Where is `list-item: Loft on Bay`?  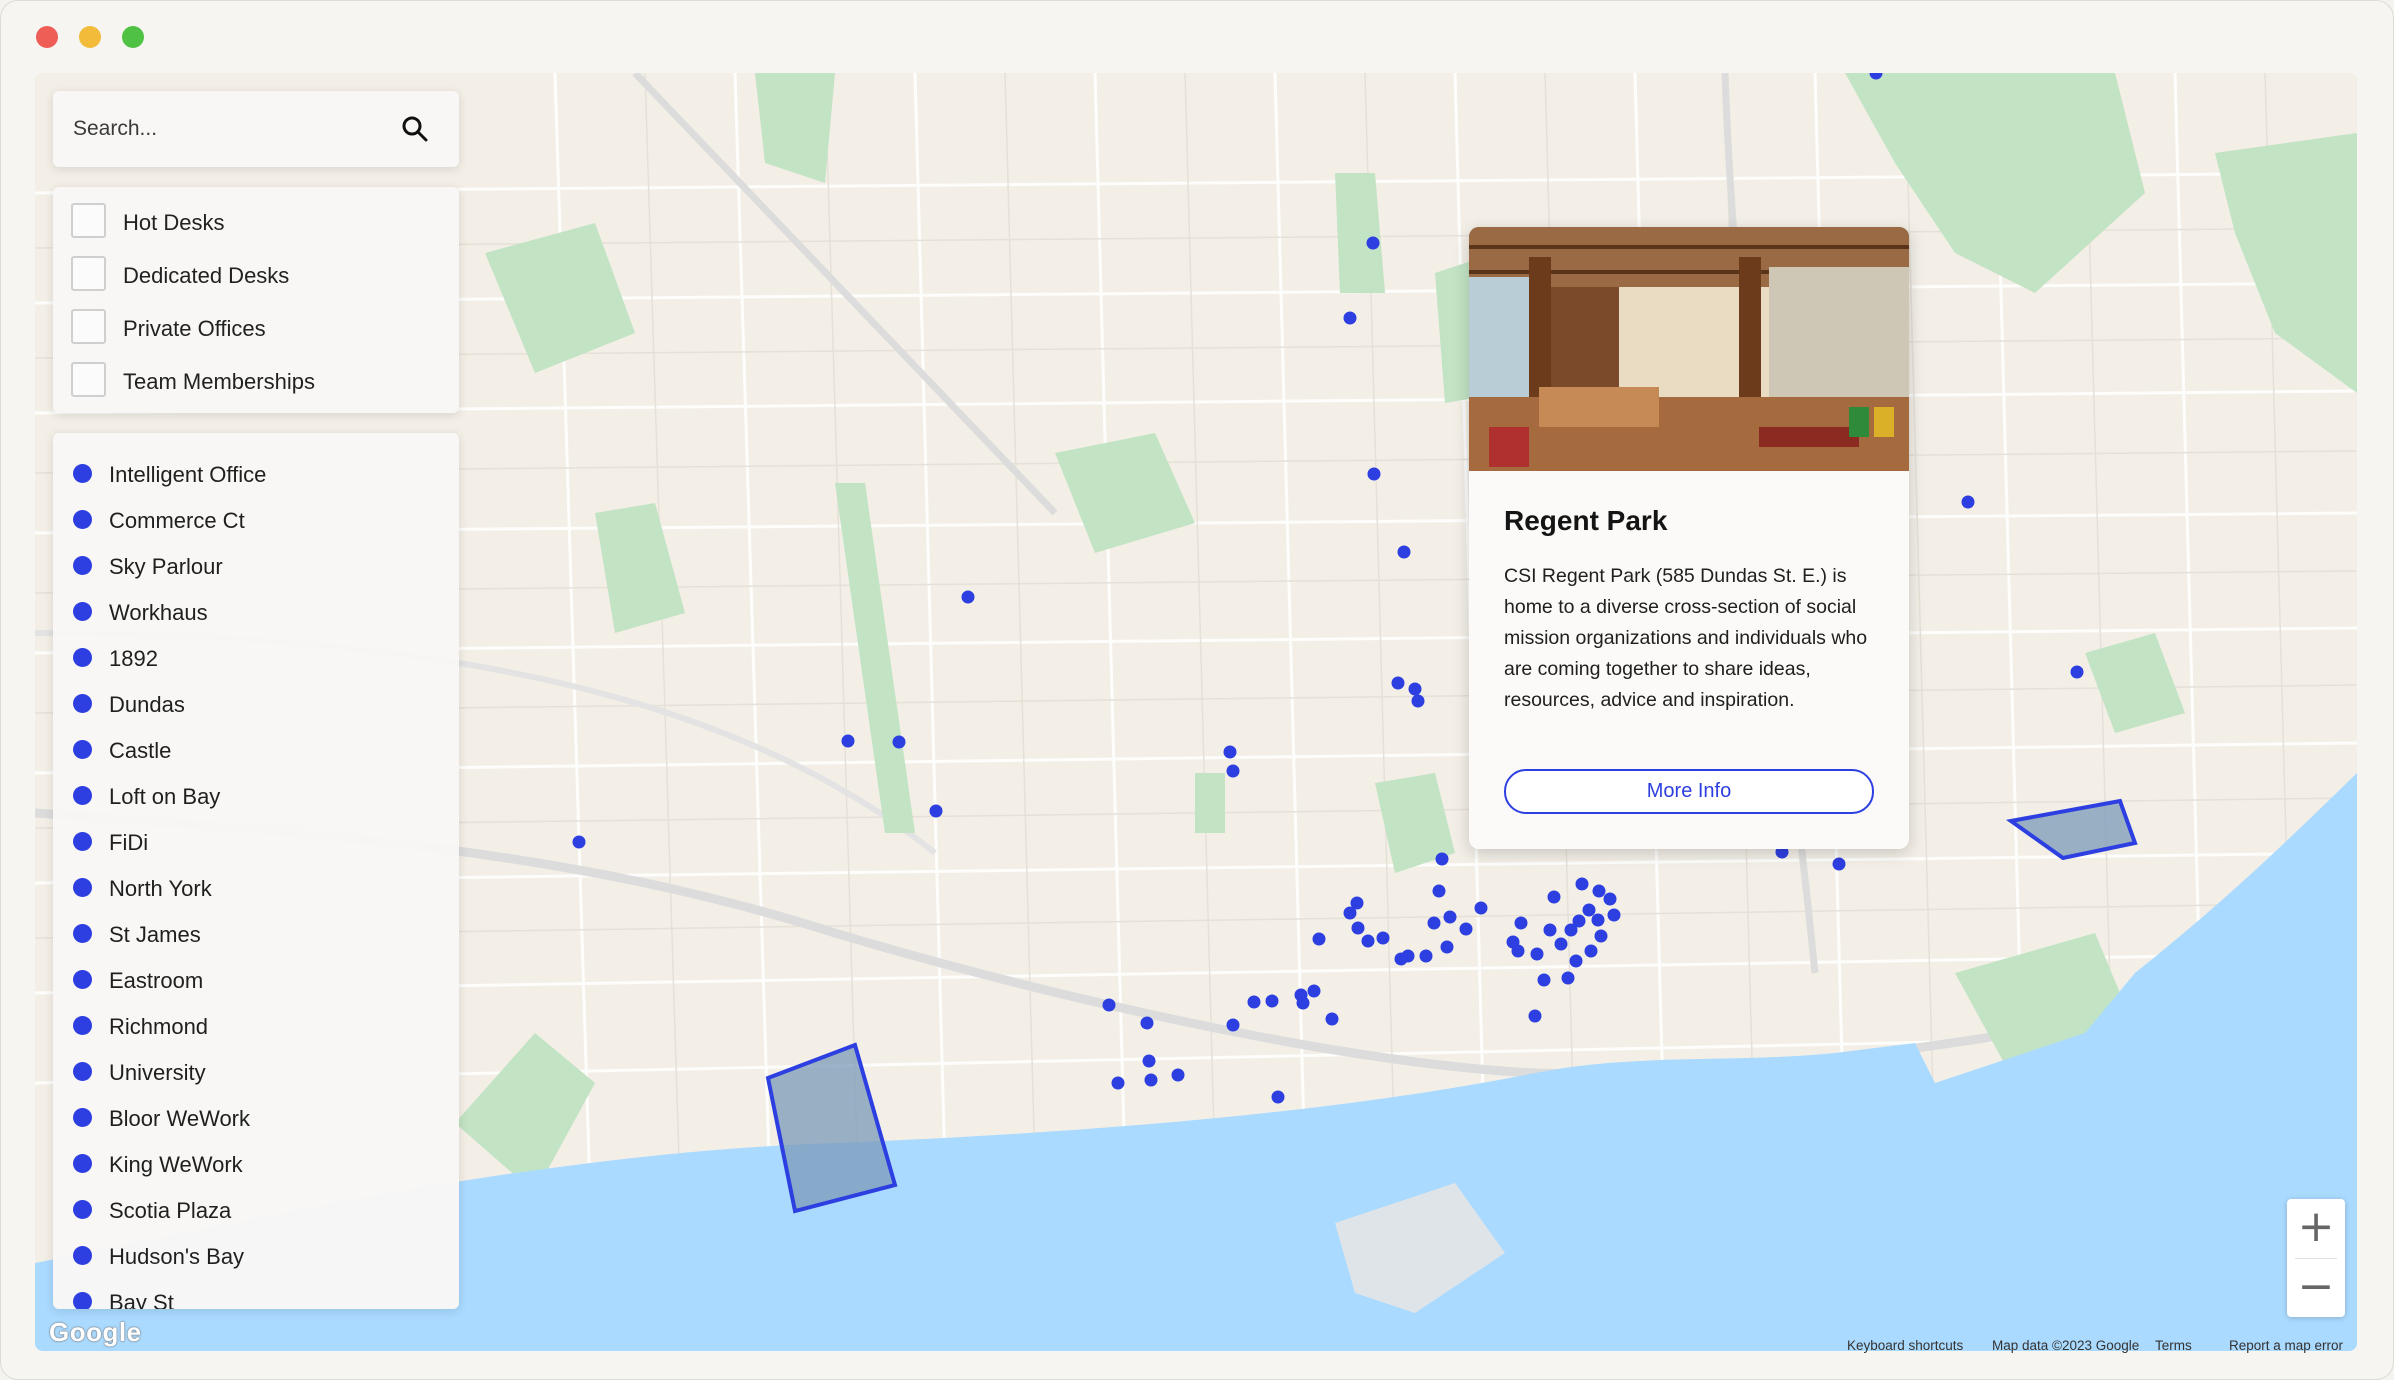 list-item: Loft on Bay is located at coordinates (258, 797).